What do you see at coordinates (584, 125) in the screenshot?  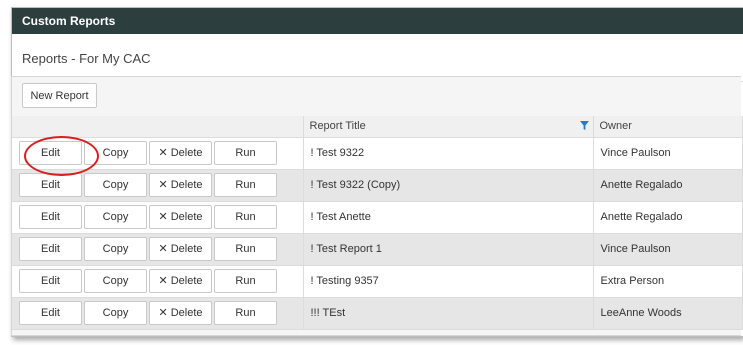 I see `filter-icon` at bounding box center [584, 125].